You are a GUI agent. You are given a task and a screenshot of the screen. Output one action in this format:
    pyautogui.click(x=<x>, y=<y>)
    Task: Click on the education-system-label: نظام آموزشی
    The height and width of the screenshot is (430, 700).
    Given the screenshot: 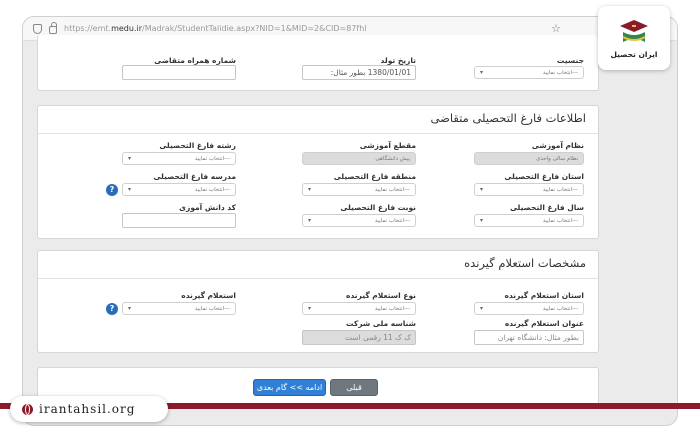 What is the action you would take?
    pyautogui.click(x=557, y=145)
    